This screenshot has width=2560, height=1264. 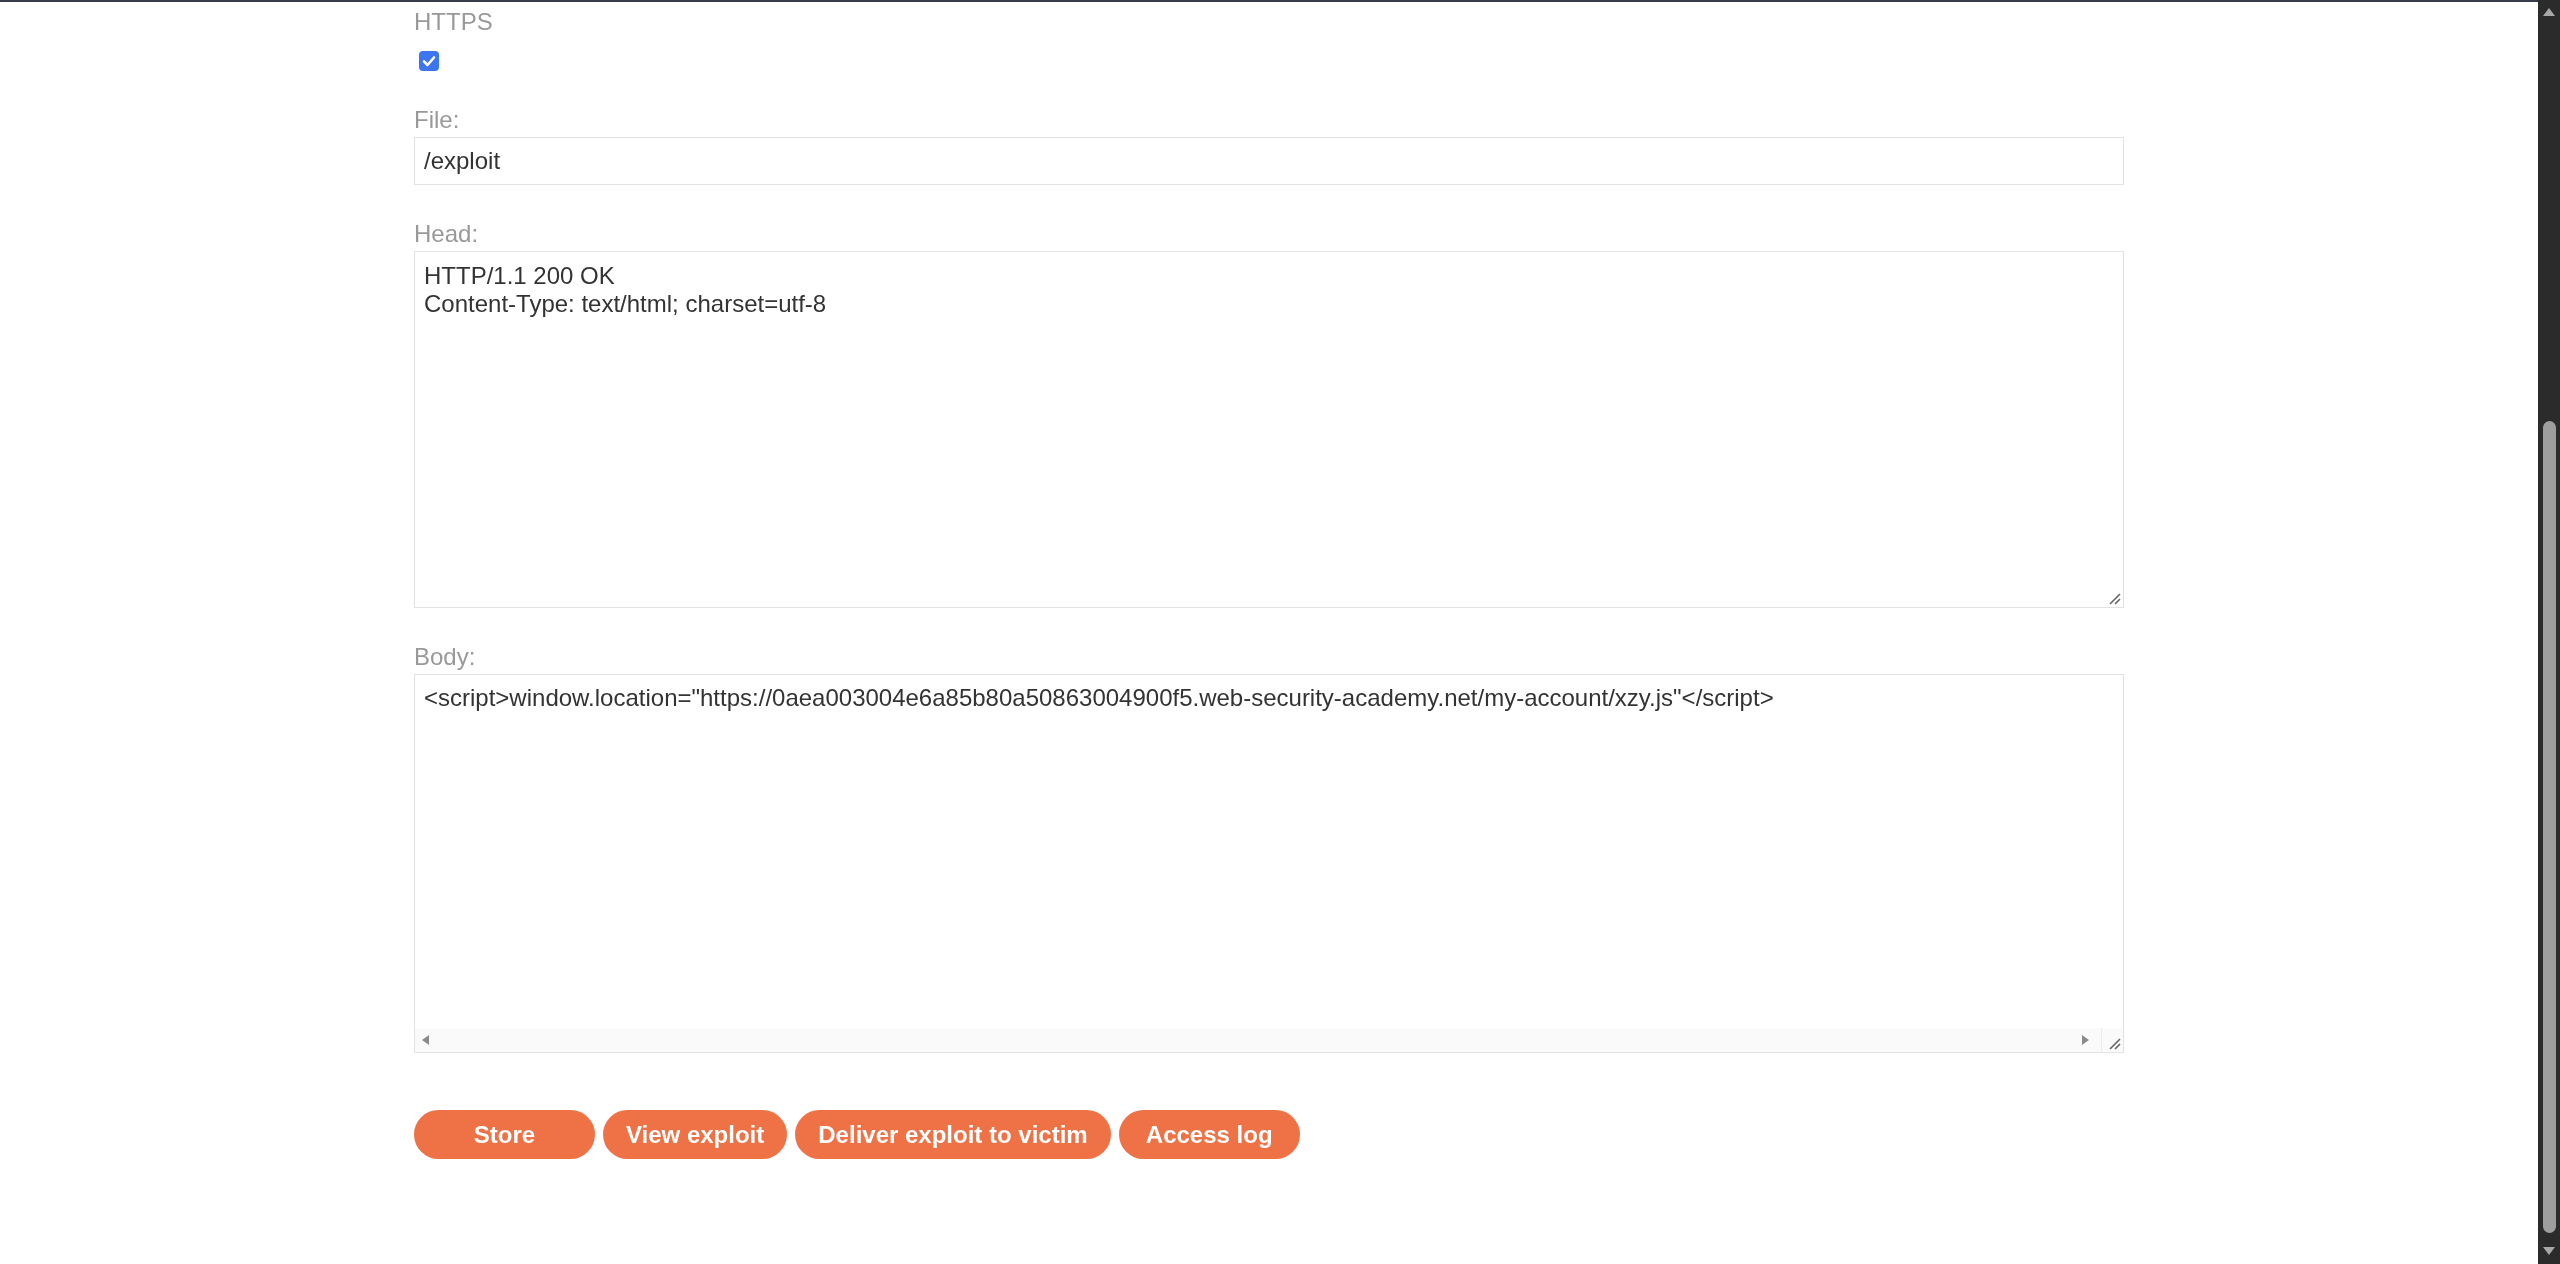 What do you see at coordinates (453, 22) in the screenshot?
I see `field-label: HTTPS` at bounding box center [453, 22].